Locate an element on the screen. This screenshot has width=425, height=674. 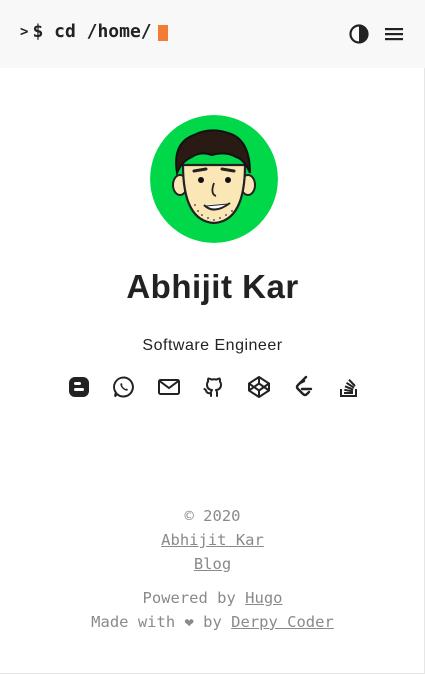
copyright: © 2020 is located at coordinates (212, 516).